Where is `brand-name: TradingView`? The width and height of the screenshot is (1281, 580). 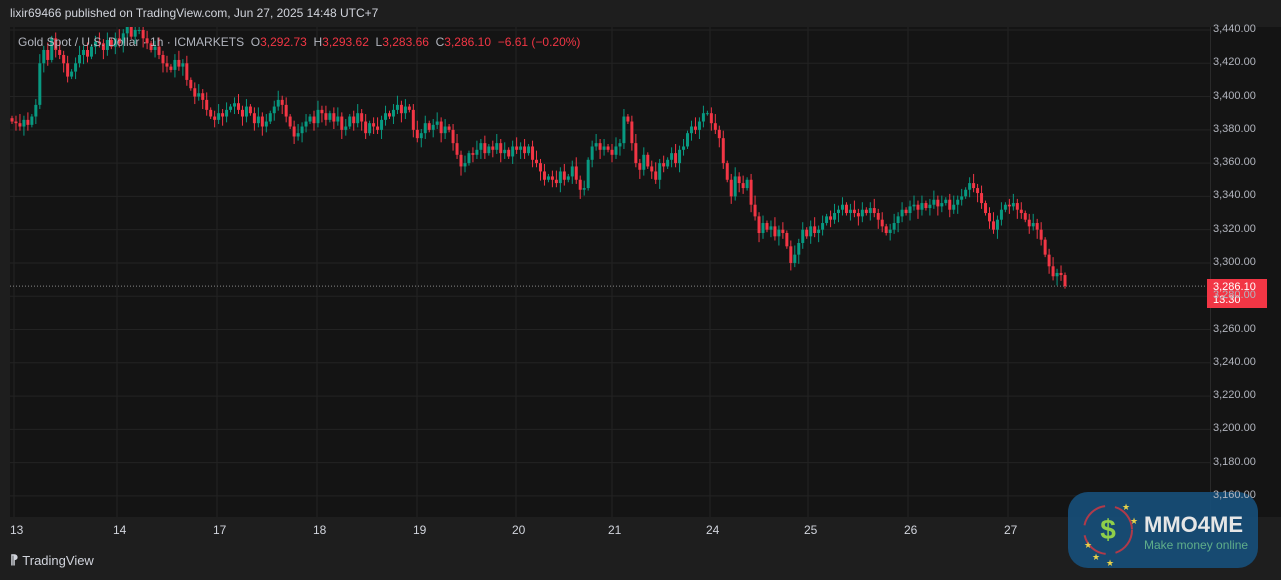 brand-name: TradingView is located at coordinates (58, 560).